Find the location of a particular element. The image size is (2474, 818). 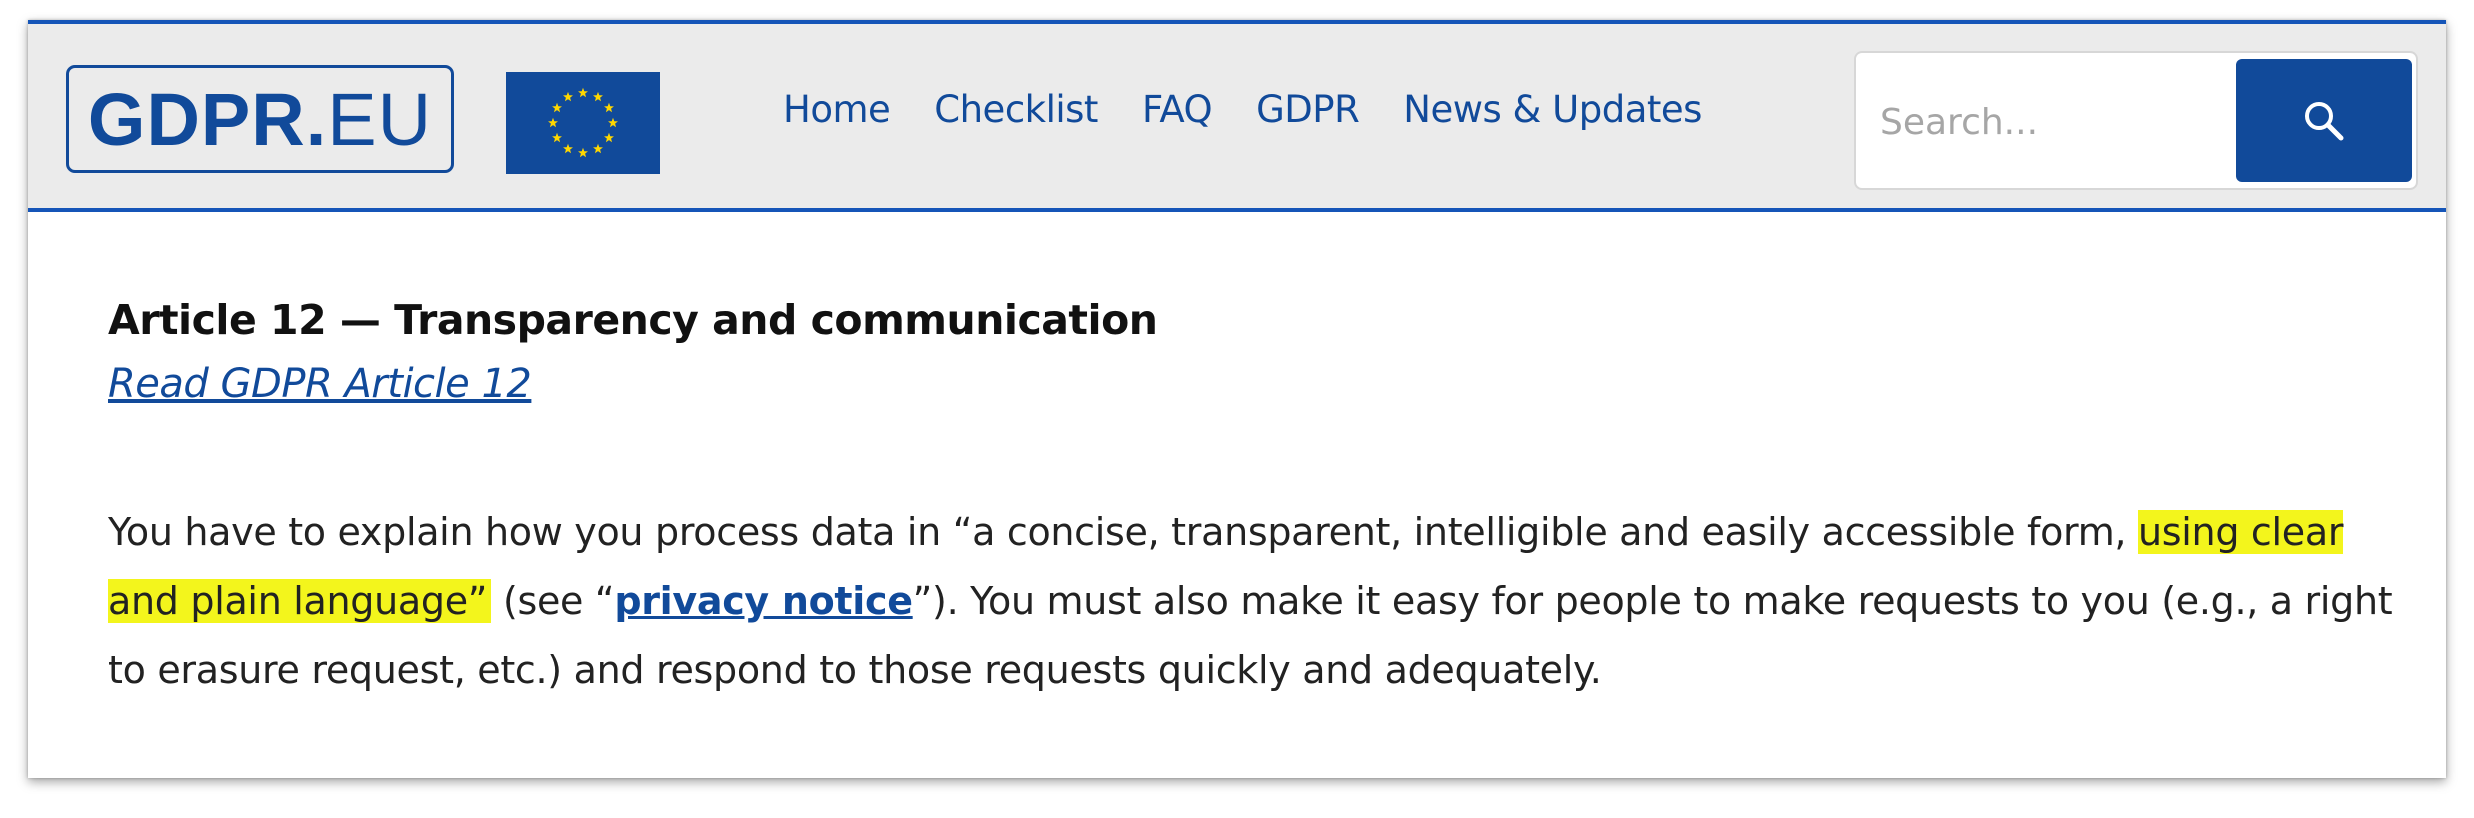

search-box is located at coordinates (2136, 120).